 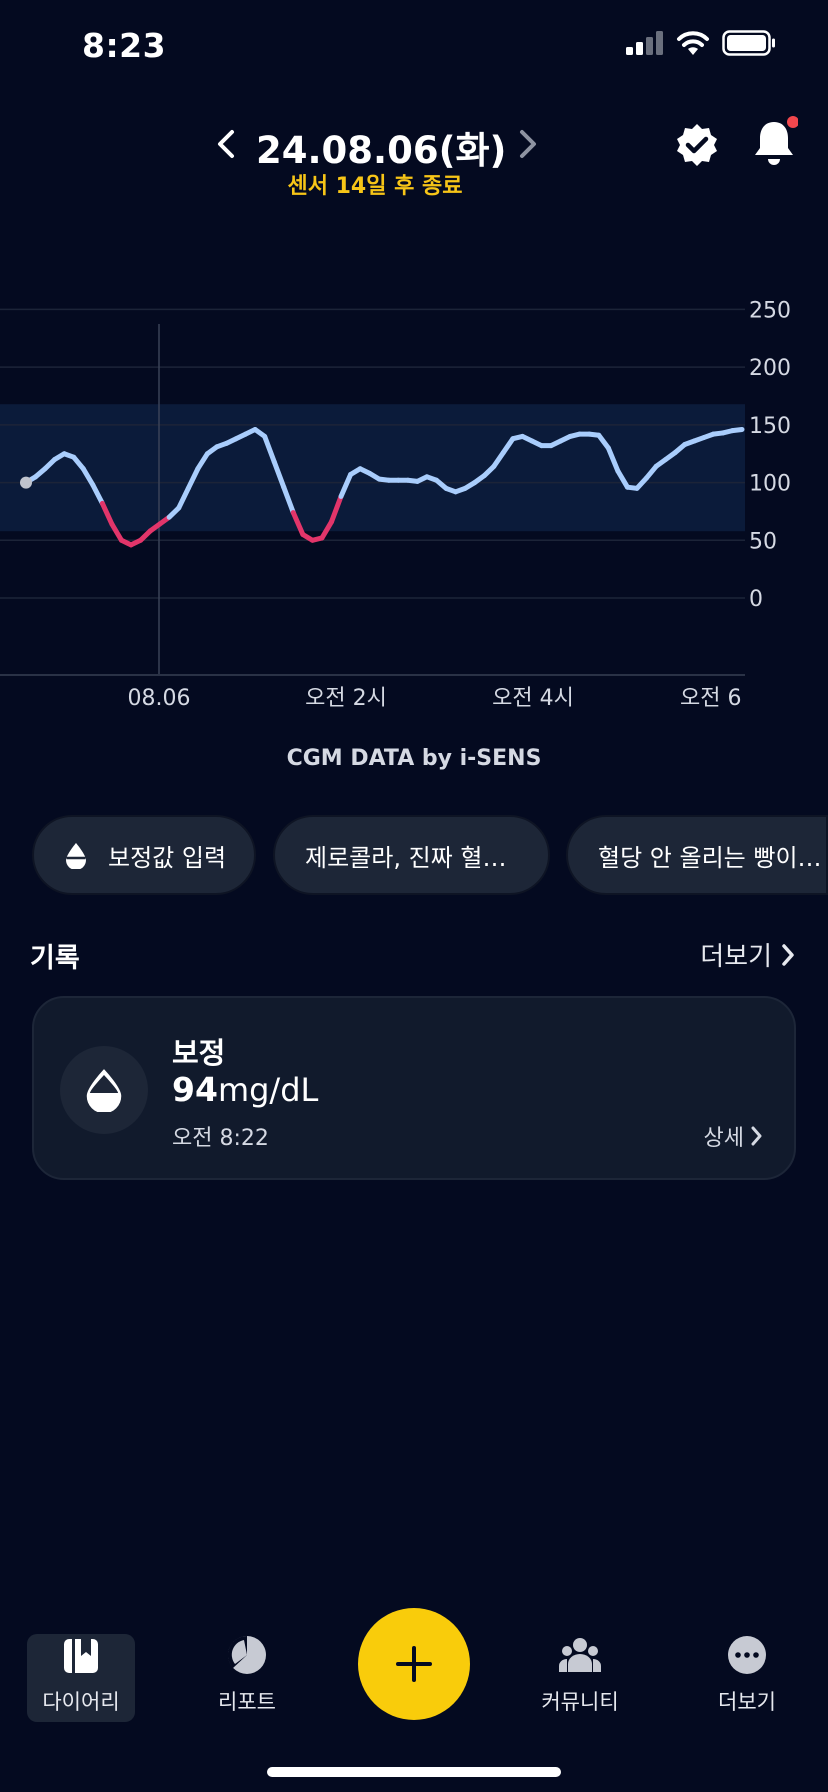 I want to click on record-value-number: 94, so click(x=195, y=1089).